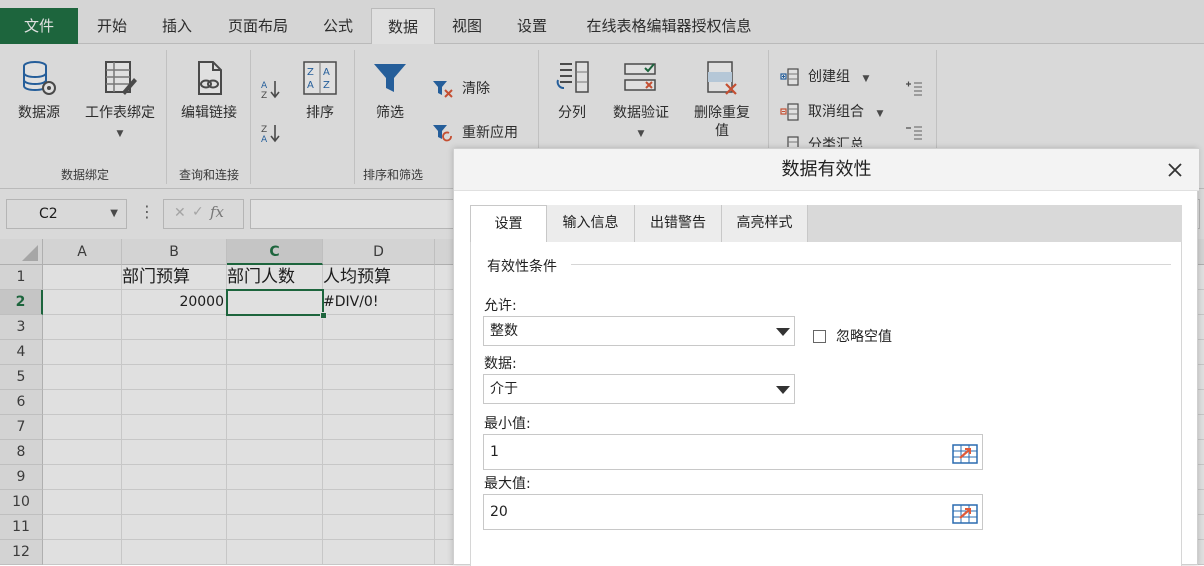 The width and height of the screenshot is (1204, 566). What do you see at coordinates (500, 364) in the screenshot?
I see `data-label: 数据:` at bounding box center [500, 364].